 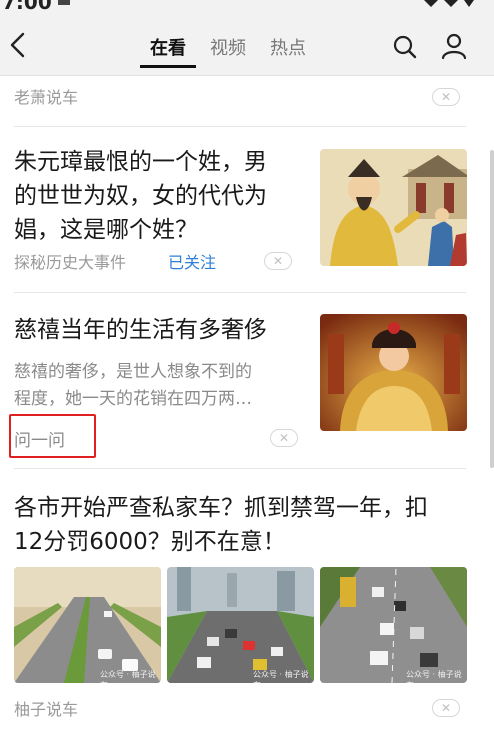 What do you see at coordinates (192, 261) in the screenshot?
I see `followed-label: 已关注` at bounding box center [192, 261].